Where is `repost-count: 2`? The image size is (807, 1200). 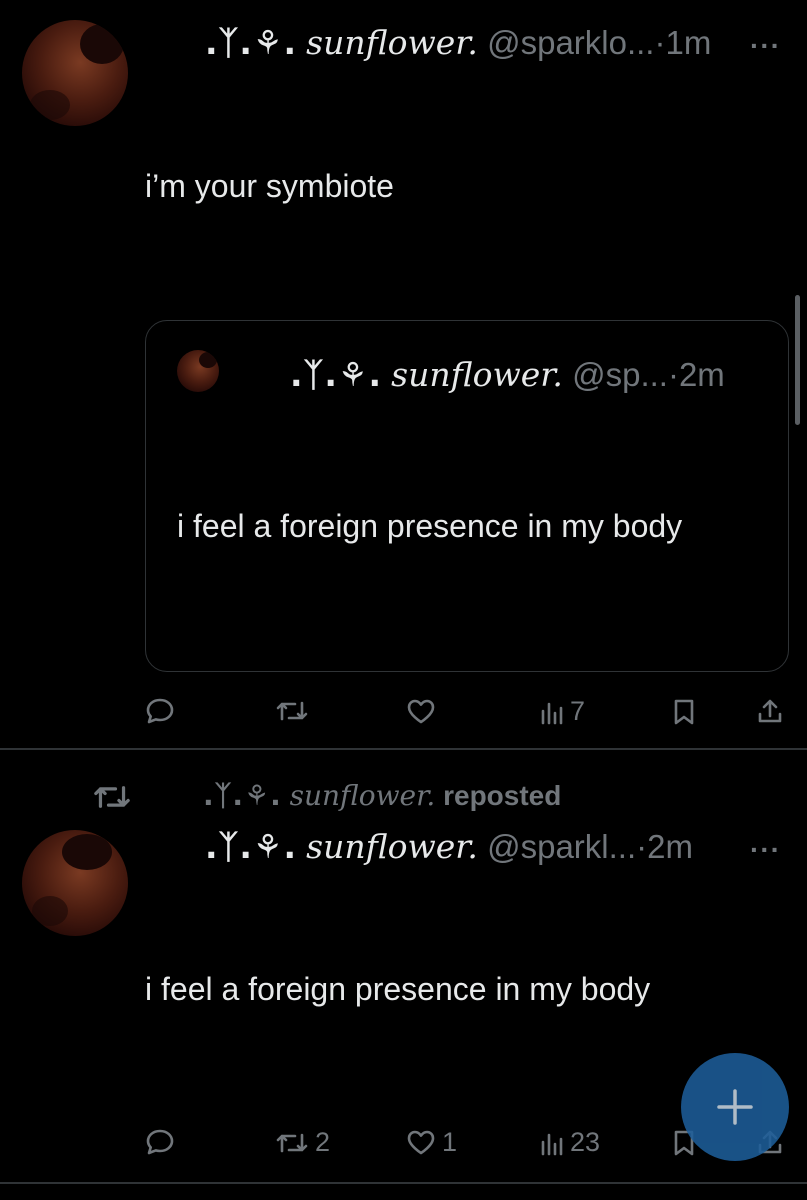
repost-count: 2 is located at coordinates (323, 1142).